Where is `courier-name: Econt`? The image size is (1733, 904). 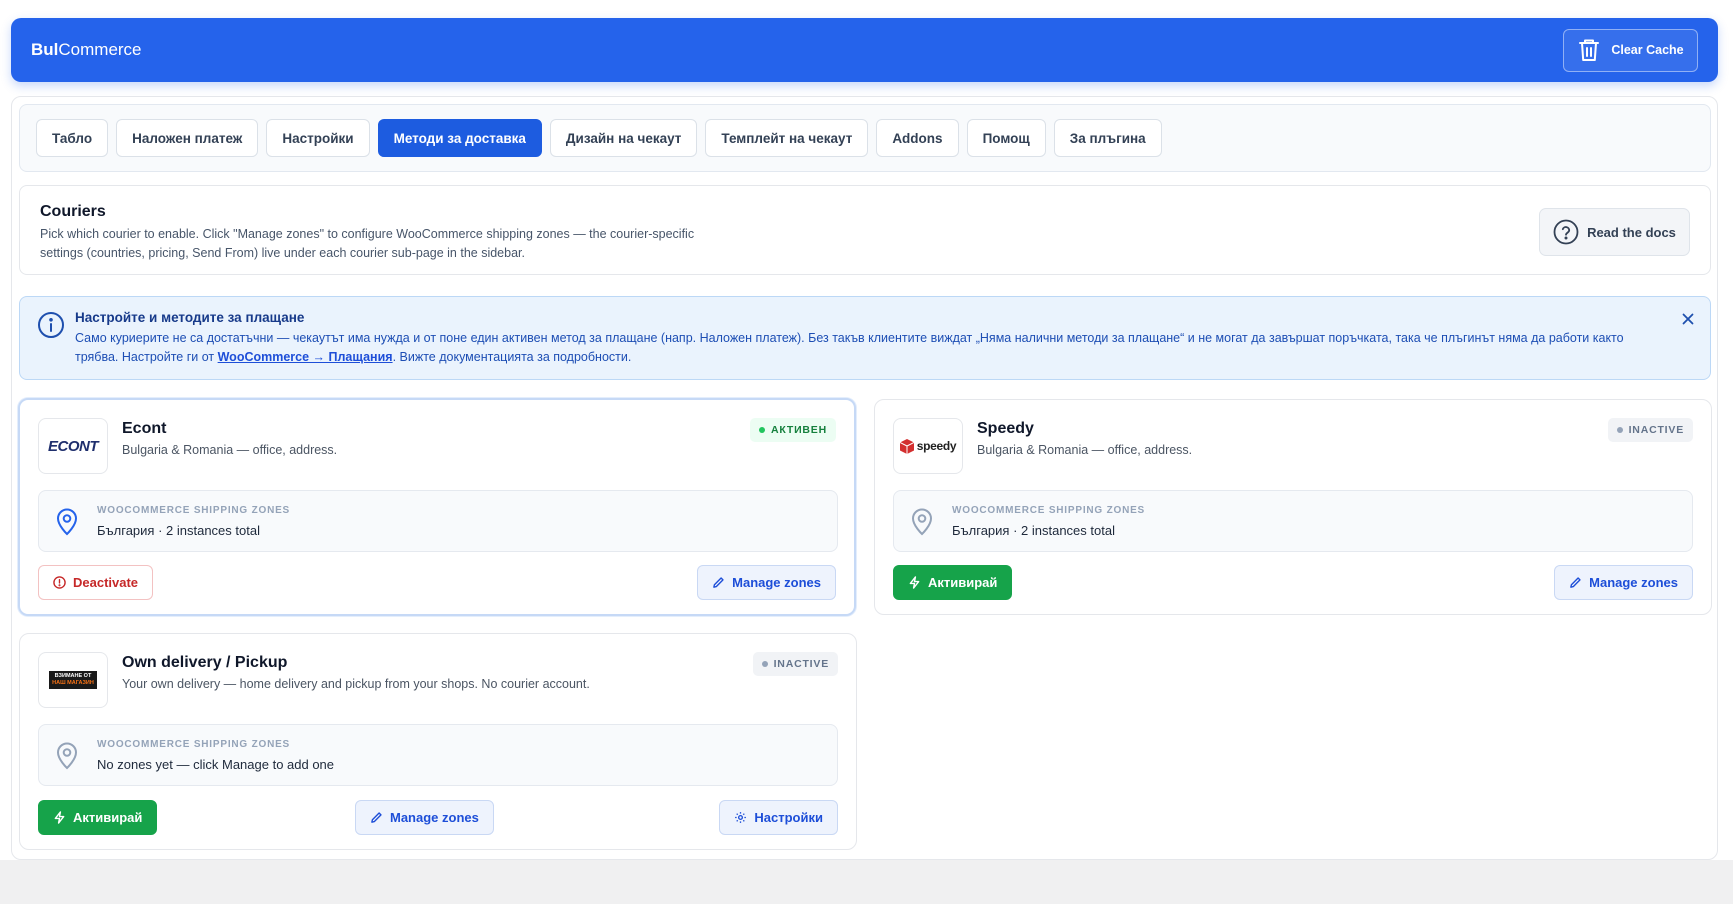
courier-name: Econt is located at coordinates (144, 428).